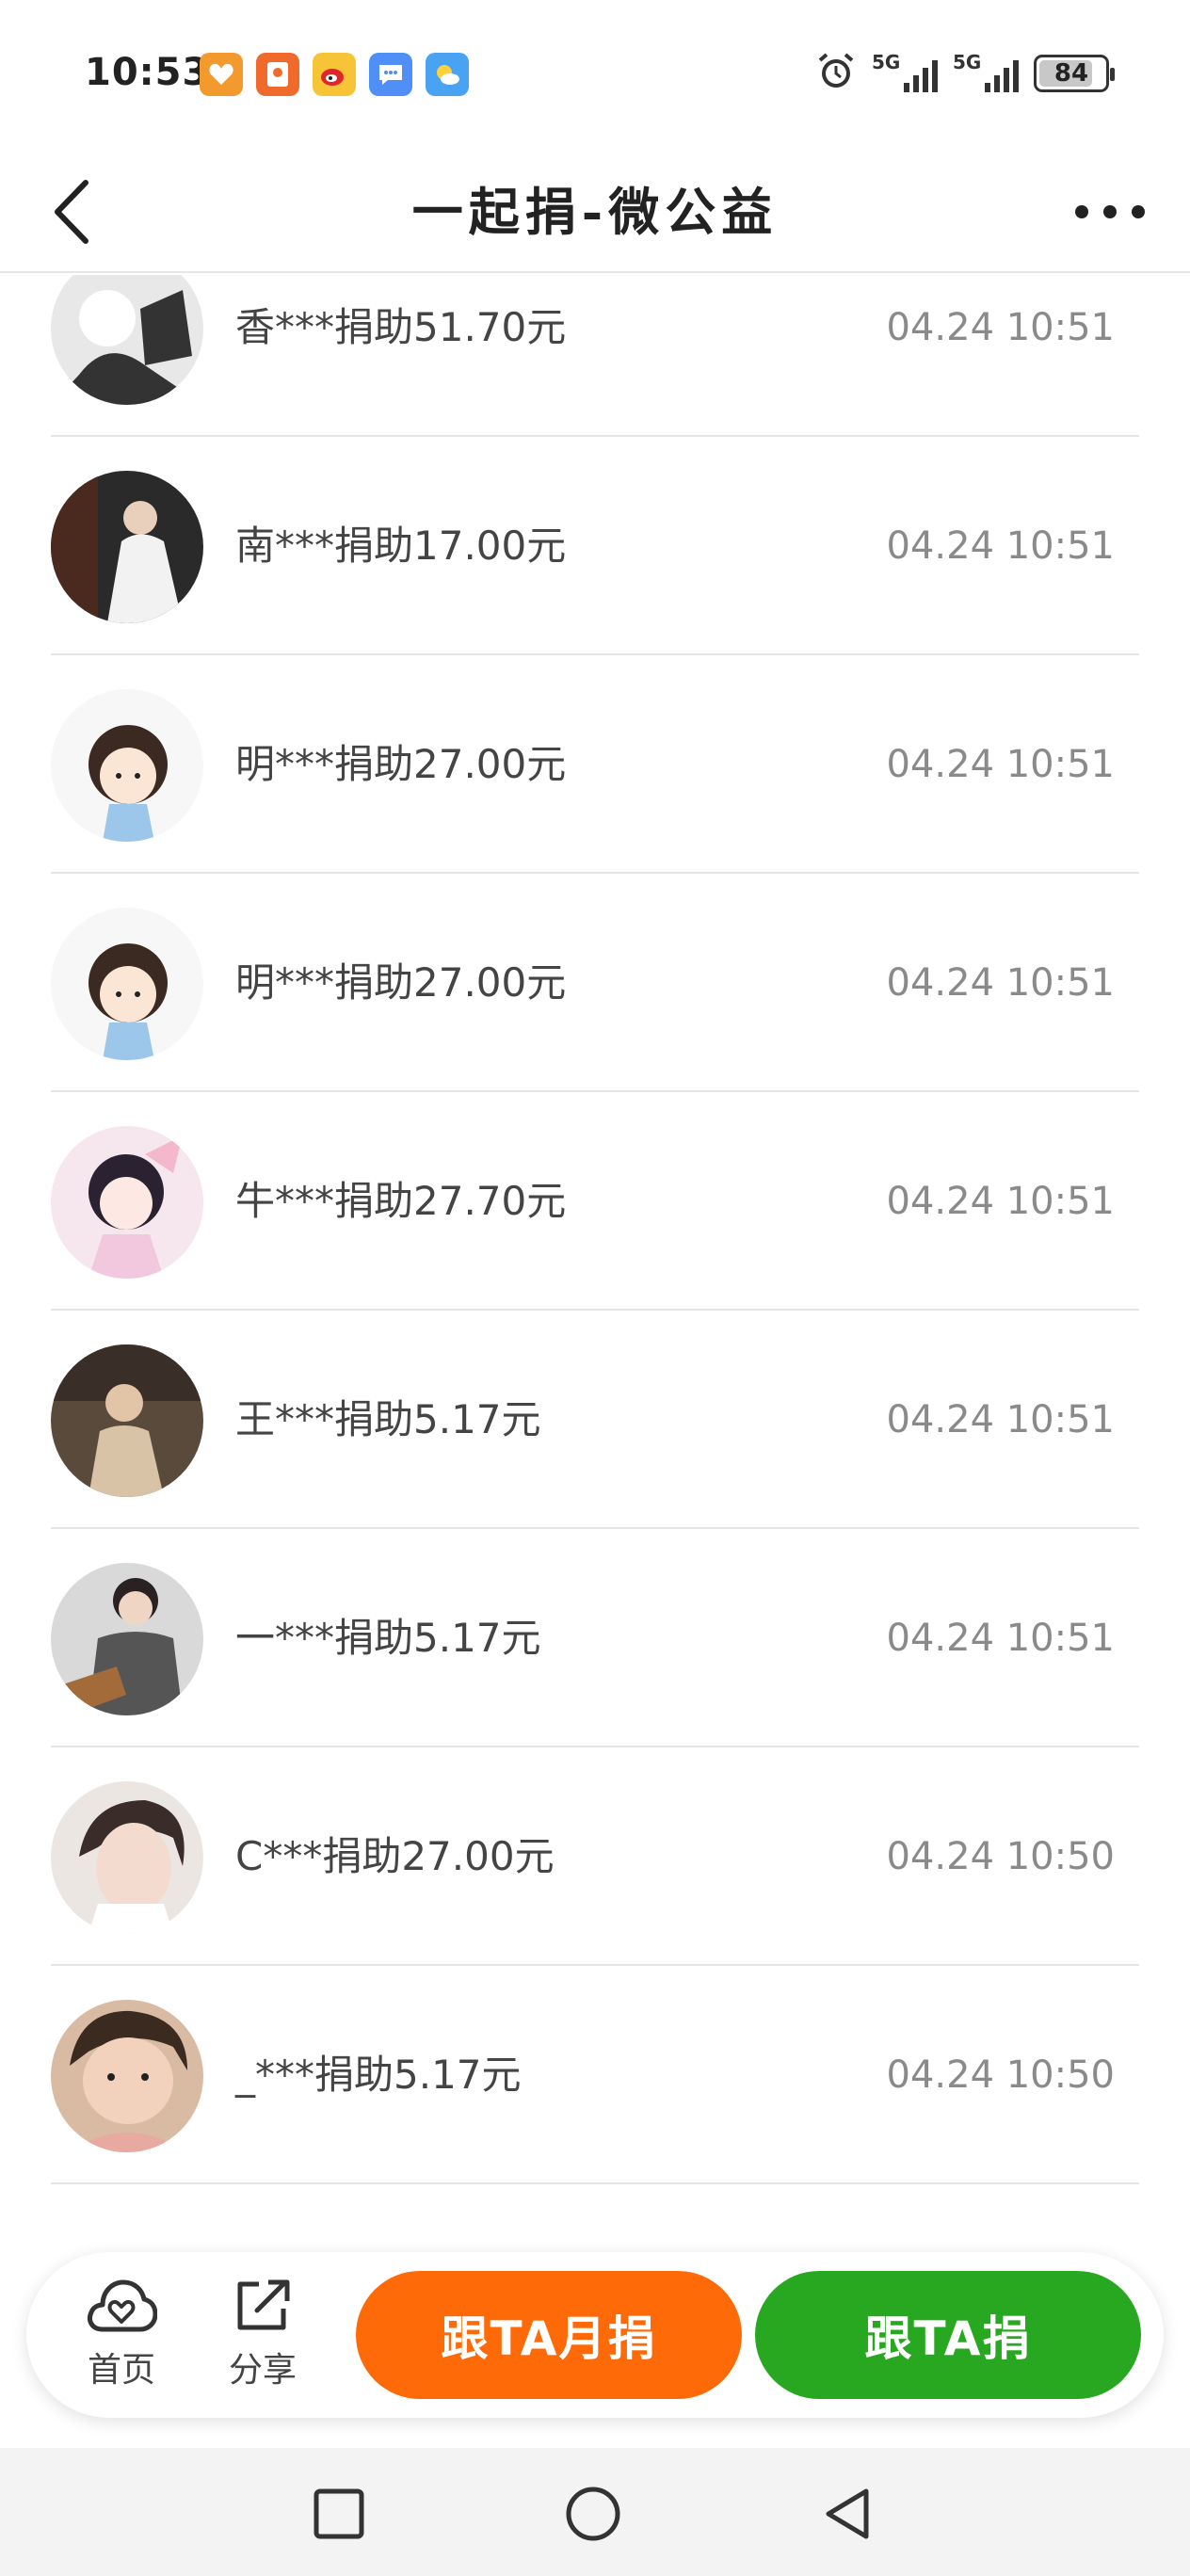 This screenshot has width=1190, height=2576. Describe the element at coordinates (595, 2075) in the screenshot. I see `donation-row: _***捐助5.17元 04.24 10:50` at that location.